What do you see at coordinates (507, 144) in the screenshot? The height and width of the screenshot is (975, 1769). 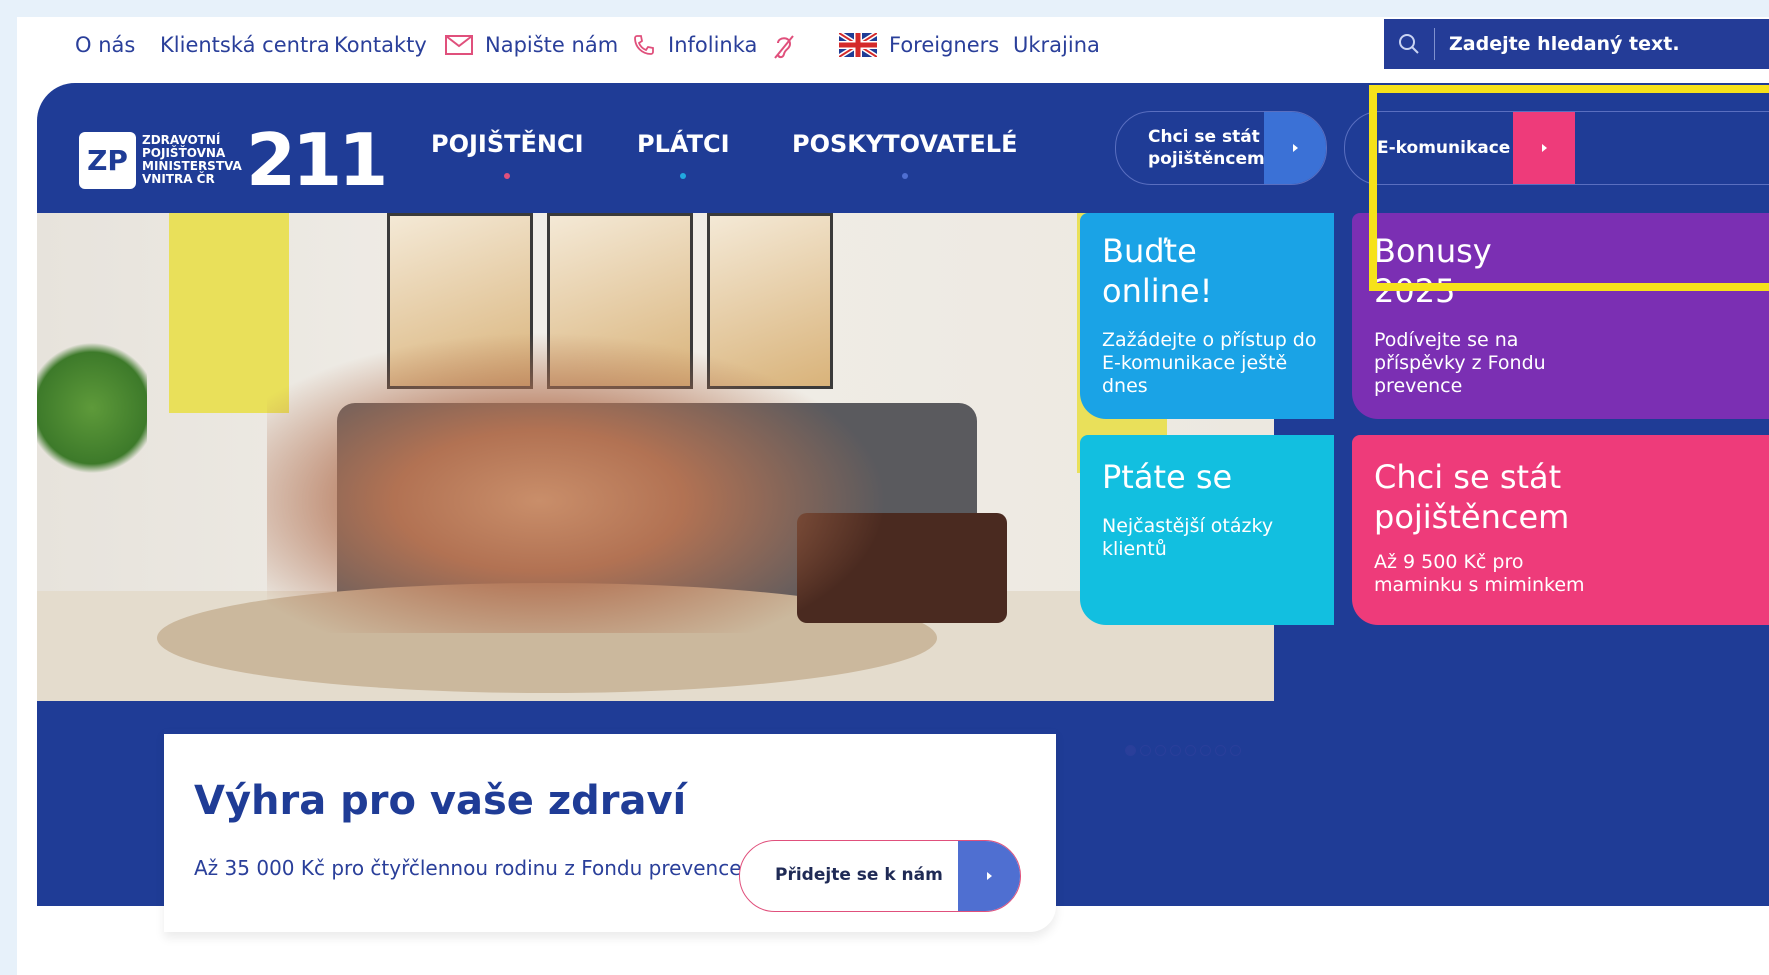 I see `nav-label: POJIŠTĚNCI` at bounding box center [507, 144].